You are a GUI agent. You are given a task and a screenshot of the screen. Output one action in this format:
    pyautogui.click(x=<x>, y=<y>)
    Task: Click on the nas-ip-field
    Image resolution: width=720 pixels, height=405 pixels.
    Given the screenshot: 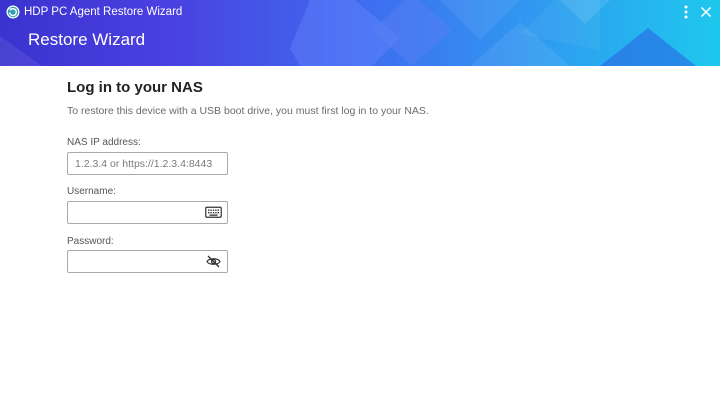 What is the action you would take?
    pyautogui.click(x=147, y=163)
    